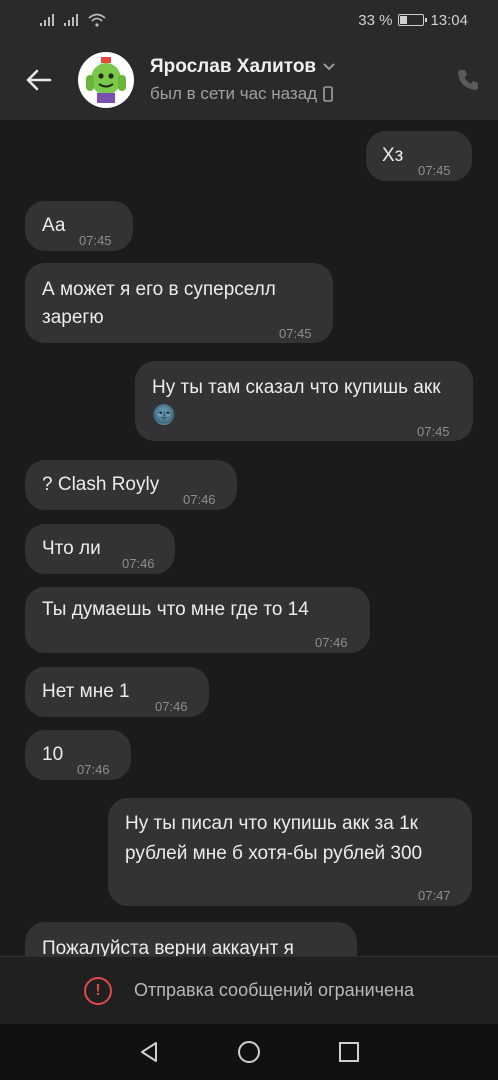 The image size is (498, 1080). What do you see at coordinates (86, 691) in the screenshot?
I see `message-text: Нет мне 1` at bounding box center [86, 691].